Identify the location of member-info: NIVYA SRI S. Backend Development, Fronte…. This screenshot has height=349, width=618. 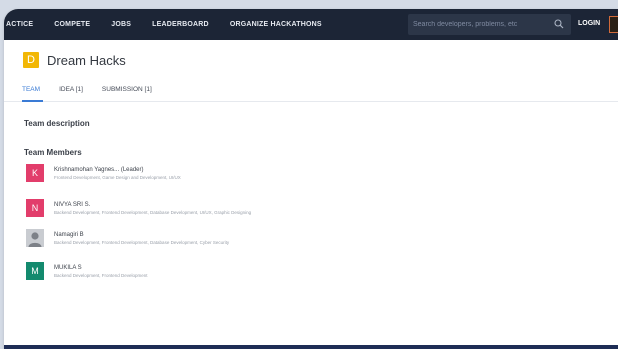
(152, 208).